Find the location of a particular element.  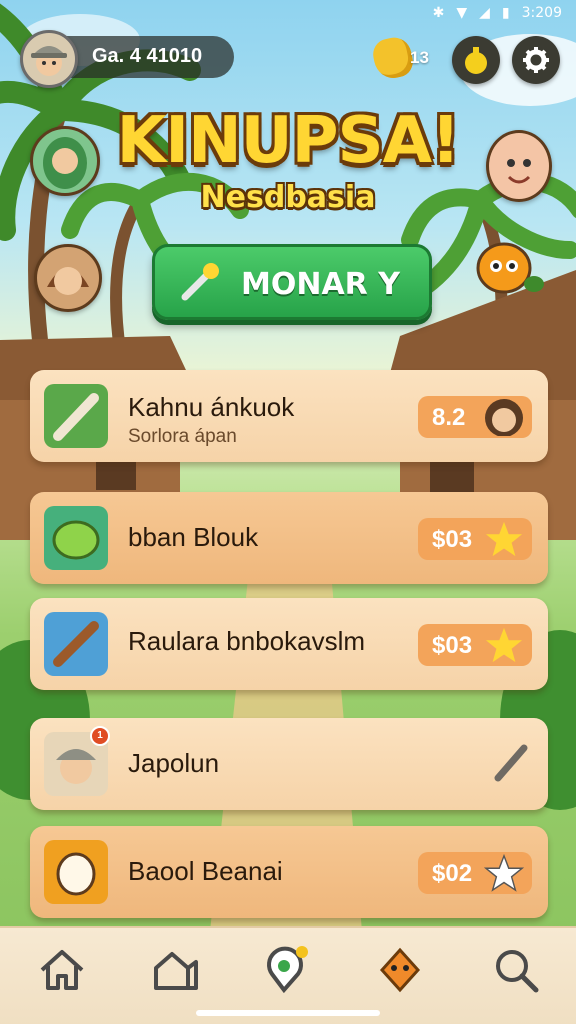

main-button-label: MONAR Y is located at coordinates (320, 284).